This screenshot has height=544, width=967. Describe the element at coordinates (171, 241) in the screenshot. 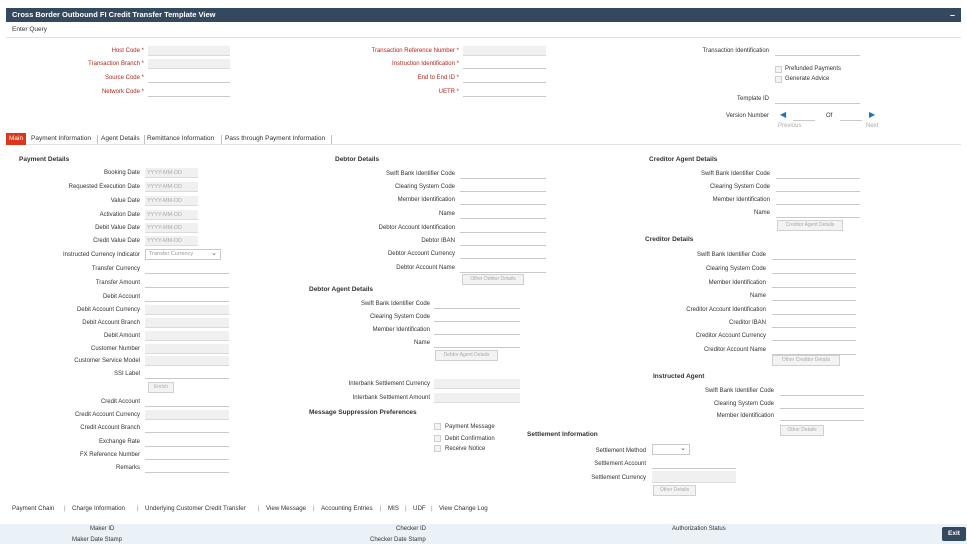

I see `credit-value-date-field: YYYY-MM-DD` at that location.